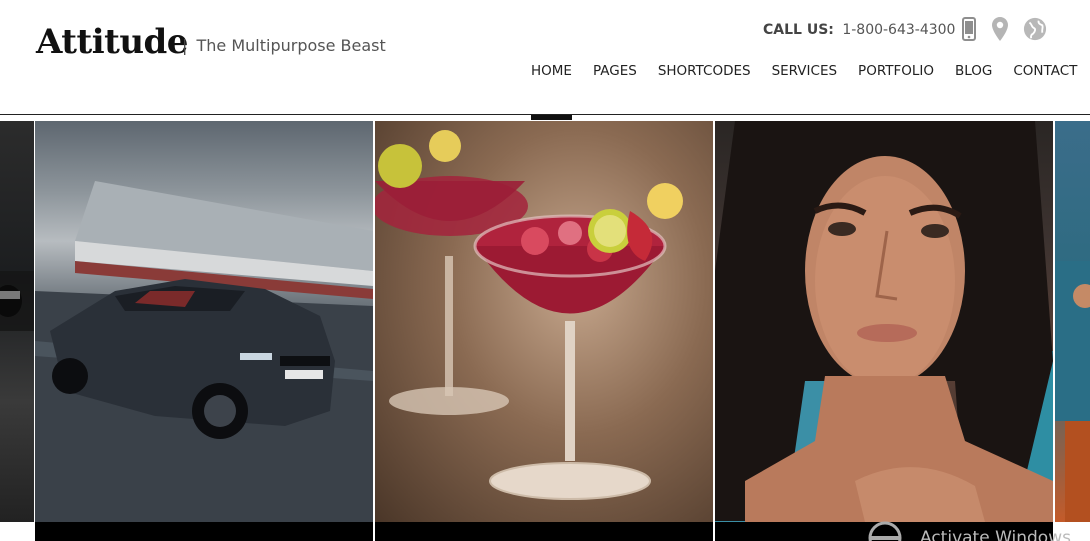 Image resolution: width=1090 pixels, height=541 pixels. Describe the element at coordinates (898, 30) in the screenshot. I see `phone-number: 1-800-643-4300` at that location.